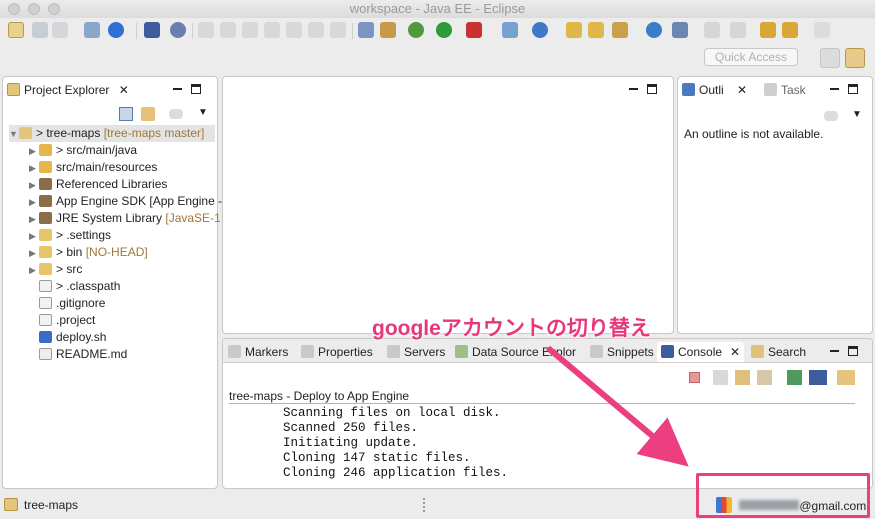 This screenshot has width=875, height=519. I want to click on debug-icon, so click(416, 30).